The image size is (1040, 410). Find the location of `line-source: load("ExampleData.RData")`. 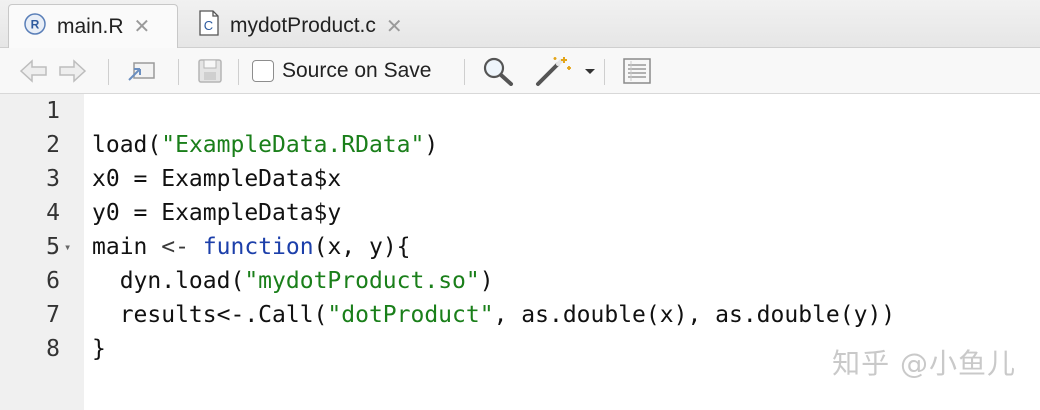

line-source: load("ExampleData.RData") is located at coordinates (265, 145).